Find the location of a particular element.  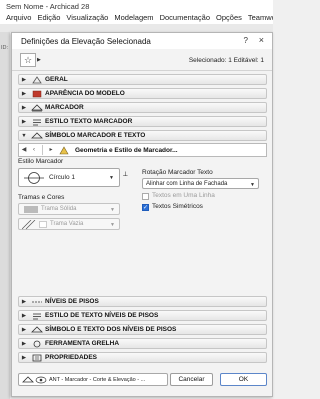

marker-icon is located at coordinates (37, 107).